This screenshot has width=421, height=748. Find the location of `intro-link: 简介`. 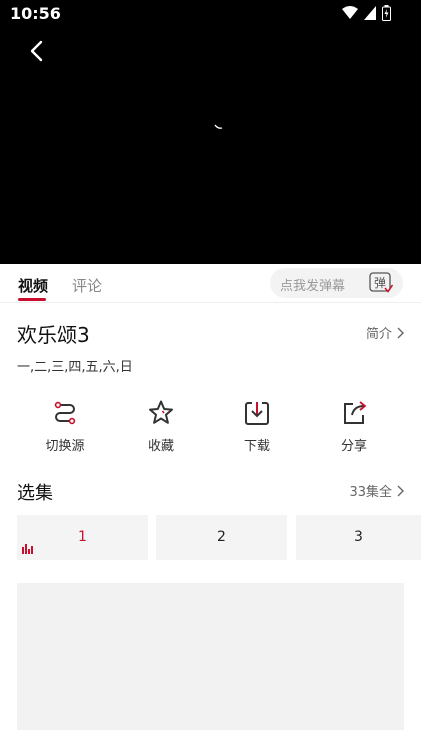

intro-link: 简介 is located at coordinates (385, 332).